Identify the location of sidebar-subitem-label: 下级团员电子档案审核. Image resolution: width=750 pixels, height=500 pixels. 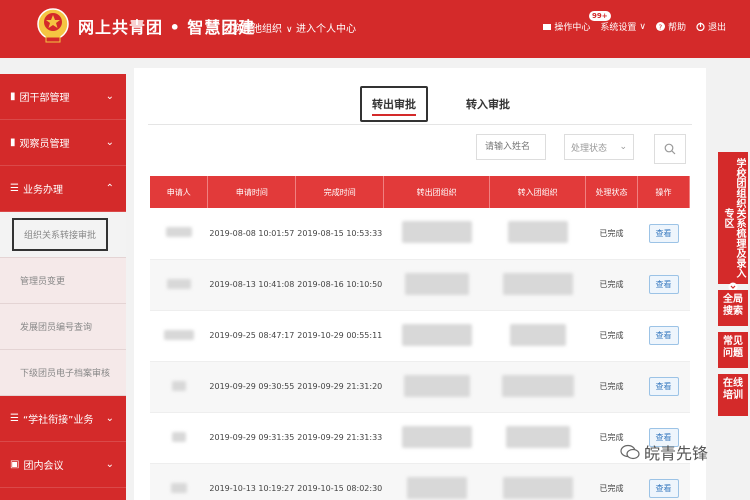
(65, 374).